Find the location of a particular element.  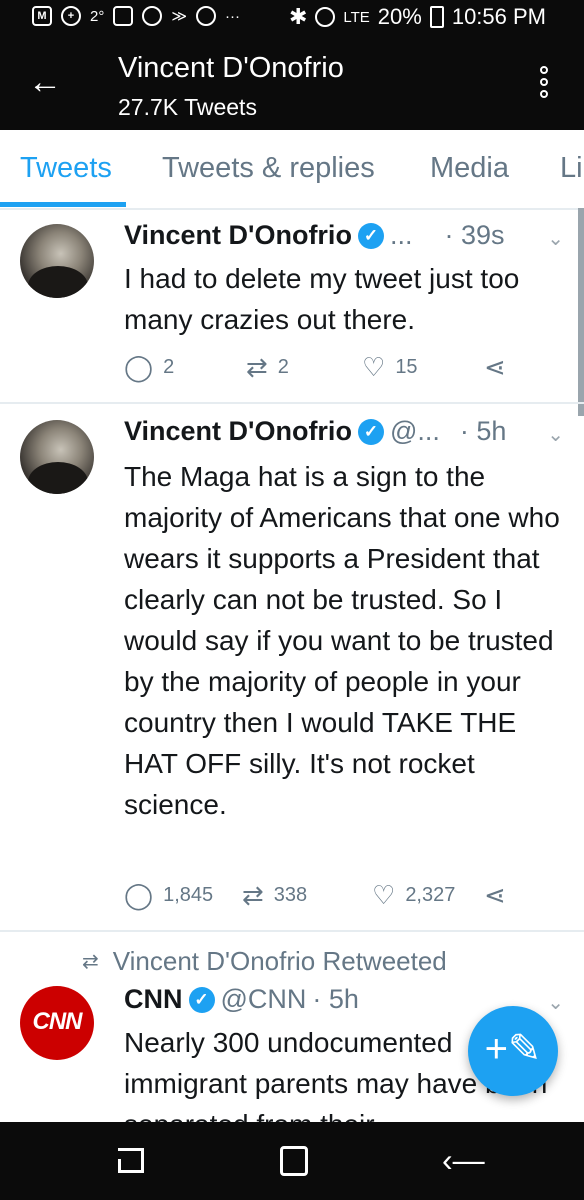

tab-media: Media is located at coordinates (469, 168).